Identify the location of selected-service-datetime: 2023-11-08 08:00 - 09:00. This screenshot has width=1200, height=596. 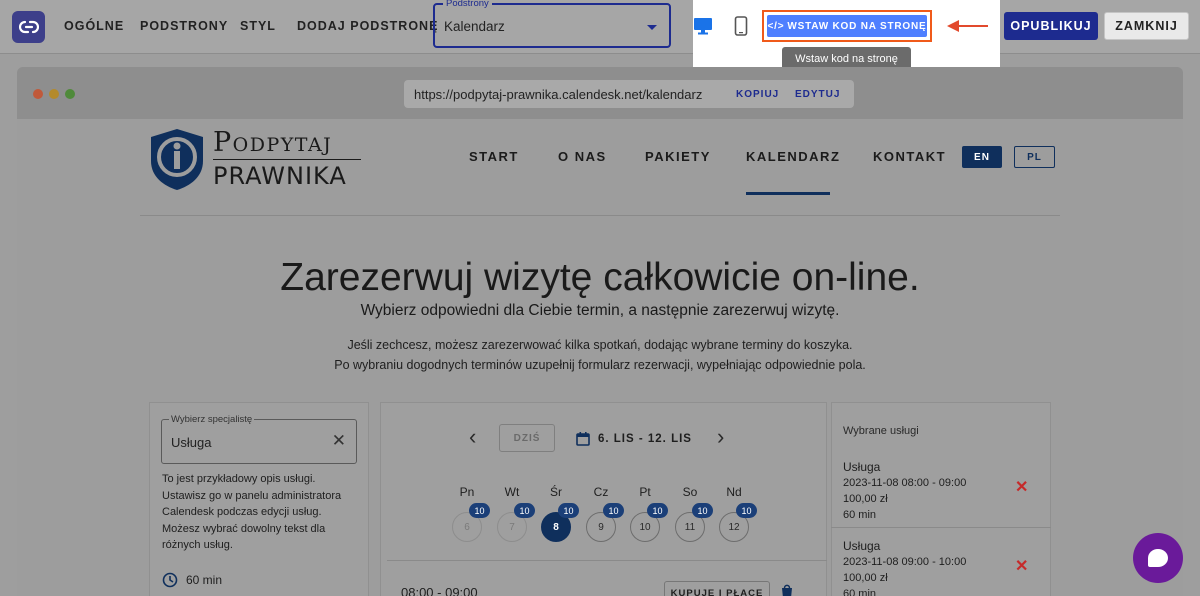
(905, 483).